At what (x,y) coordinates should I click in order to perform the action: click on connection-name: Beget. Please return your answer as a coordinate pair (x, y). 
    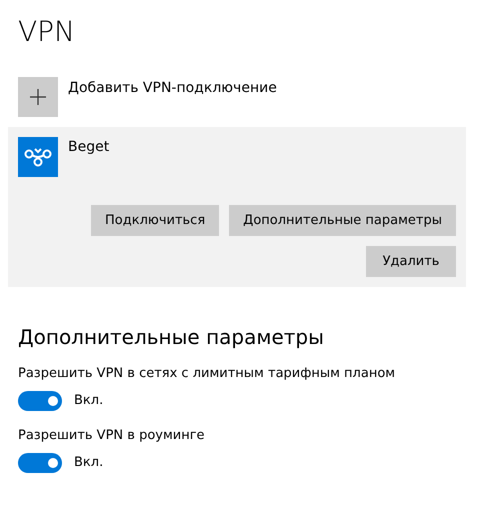
    Looking at the image, I should click on (89, 147).